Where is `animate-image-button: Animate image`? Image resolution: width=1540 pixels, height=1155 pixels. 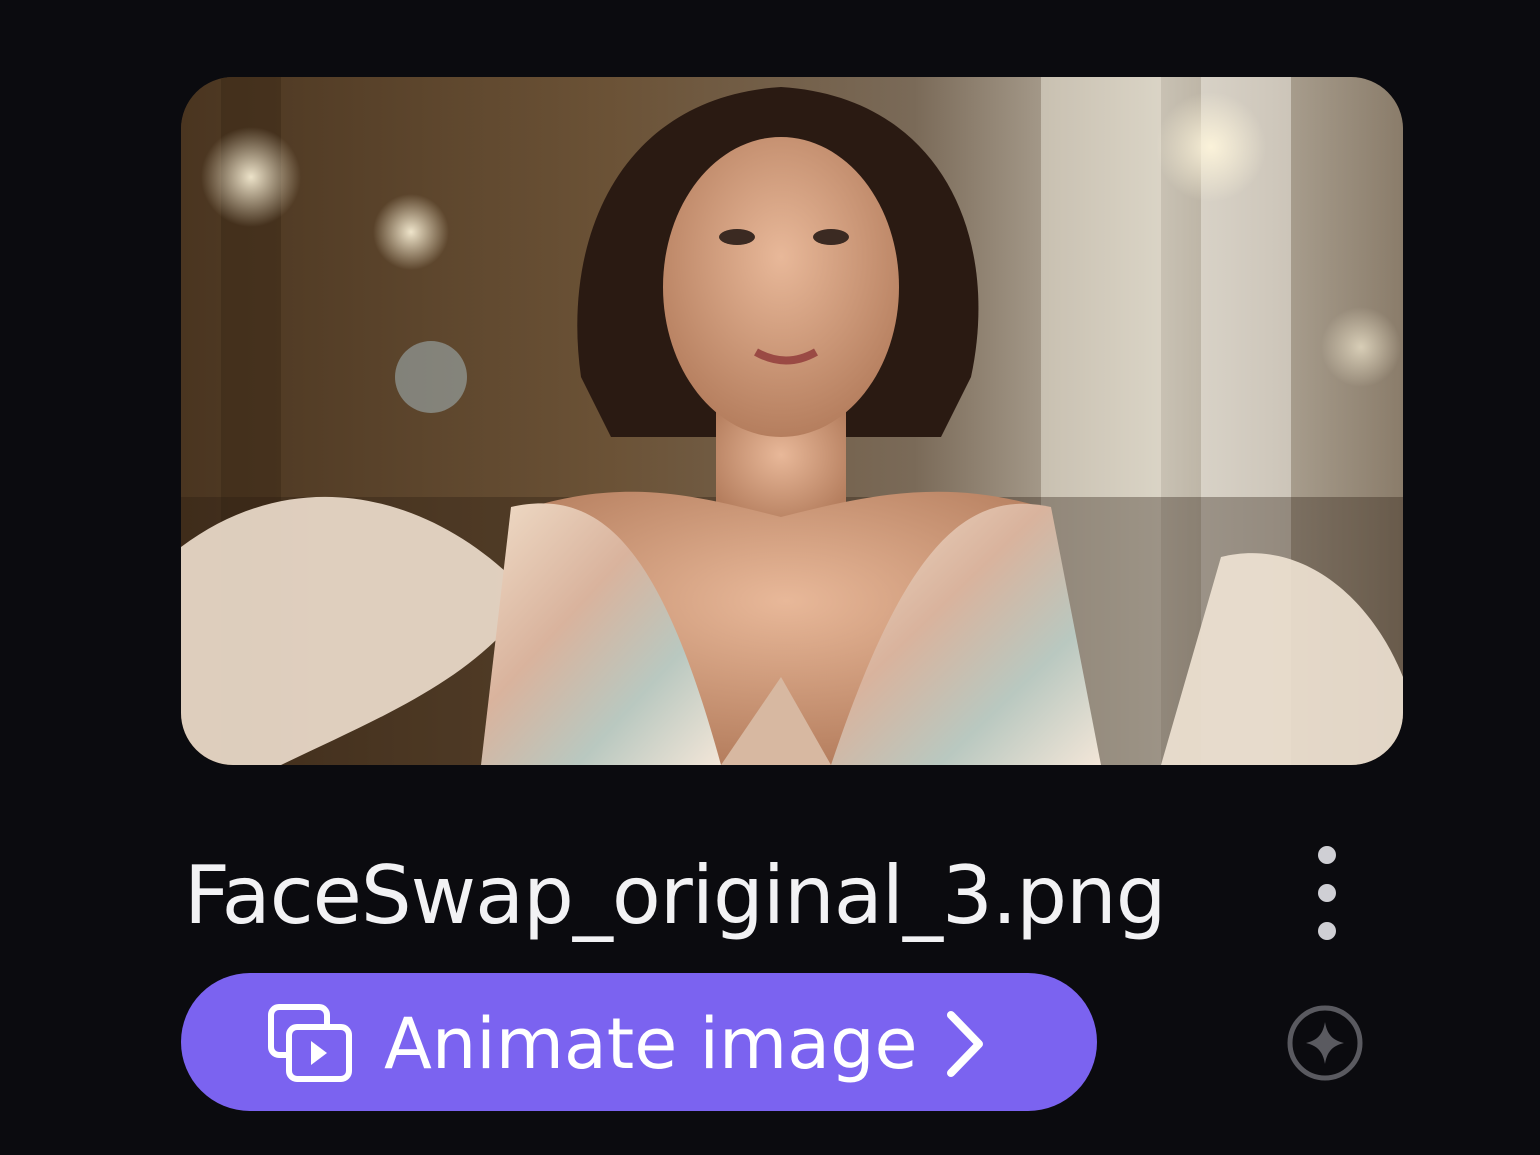 animate-image-button: Animate image is located at coordinates (639, 1042).